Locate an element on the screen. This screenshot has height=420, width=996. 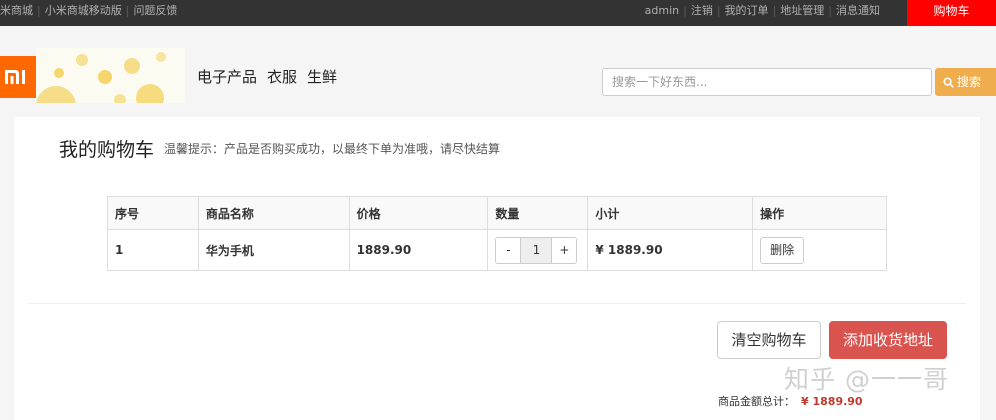
cell-index: 1 is located at coordinates (153, 250).